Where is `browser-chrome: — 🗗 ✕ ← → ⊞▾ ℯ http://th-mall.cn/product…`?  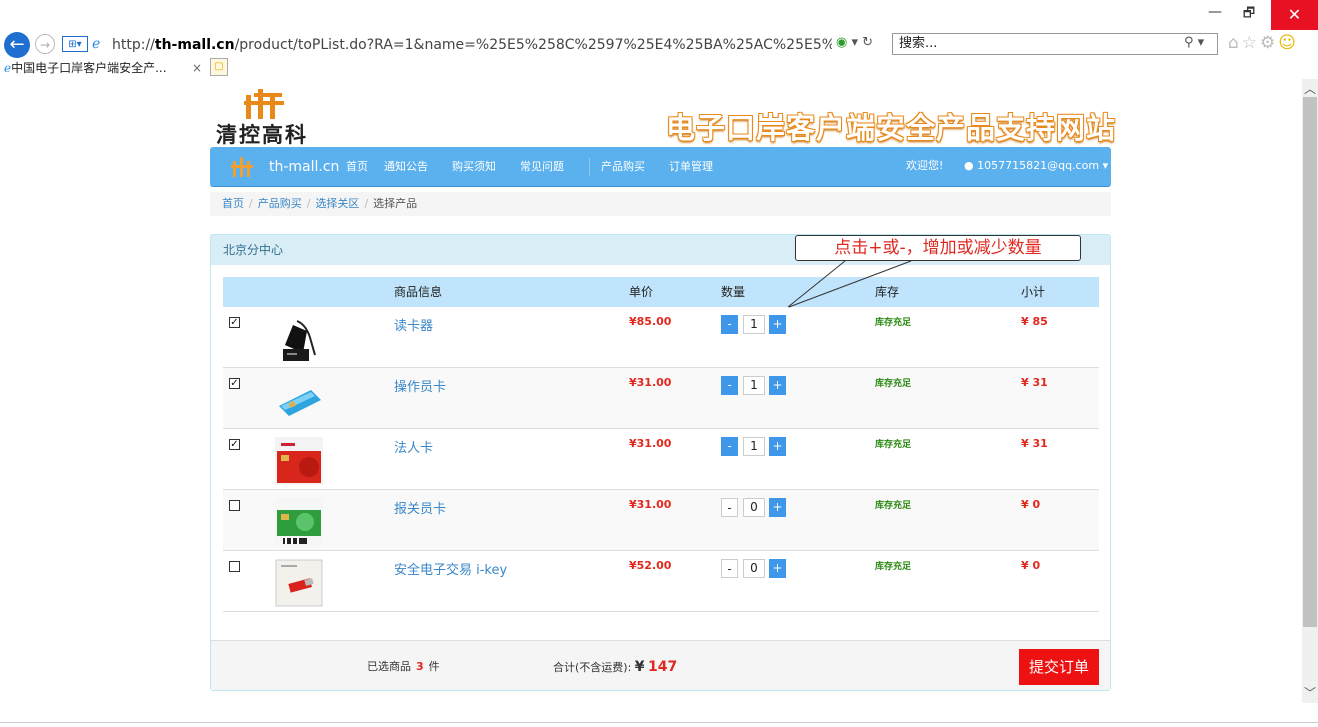
browser-chrome: — 🗗 ✕ ← → ⊞▾ ℯ http://th-mall.cn/product… is located at coordinates (659, 39).